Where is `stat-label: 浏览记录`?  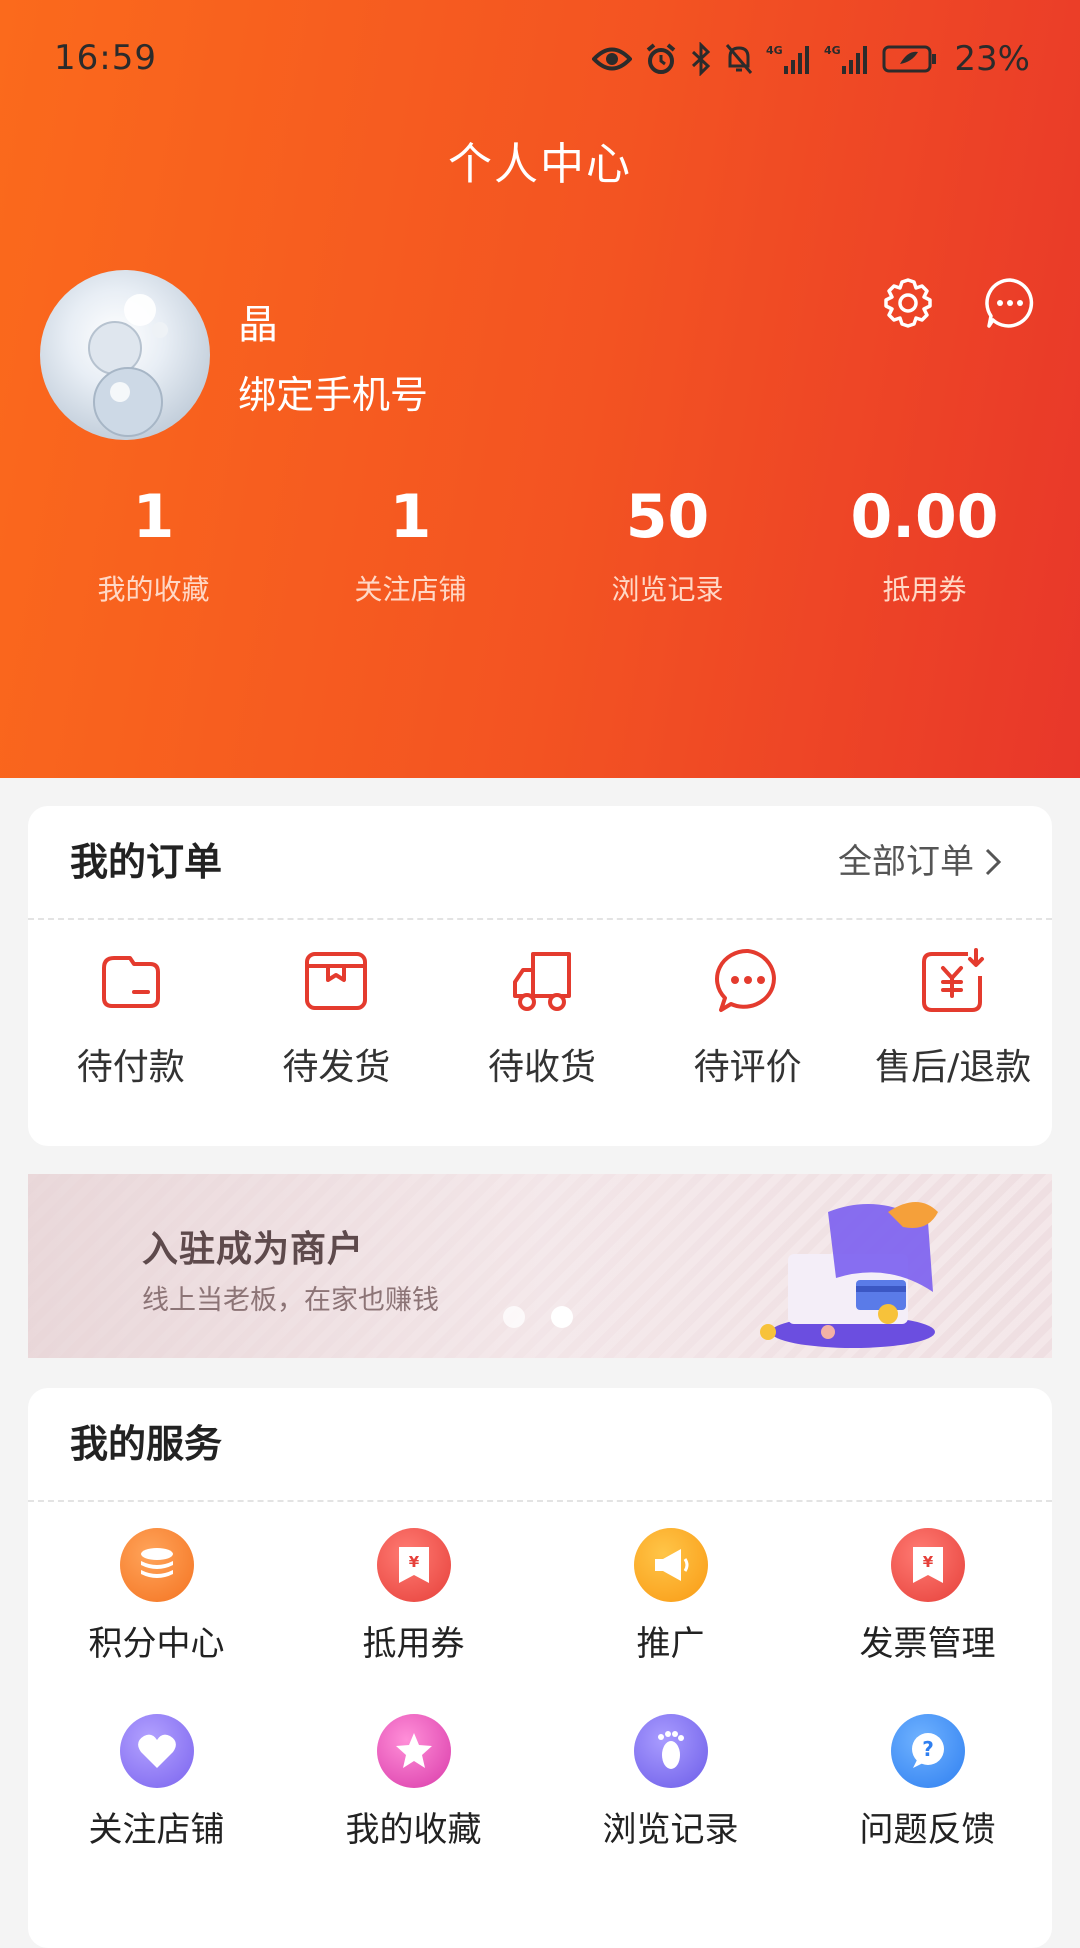
stat-label: 浏览记录 is located at coordinates (667, 589).